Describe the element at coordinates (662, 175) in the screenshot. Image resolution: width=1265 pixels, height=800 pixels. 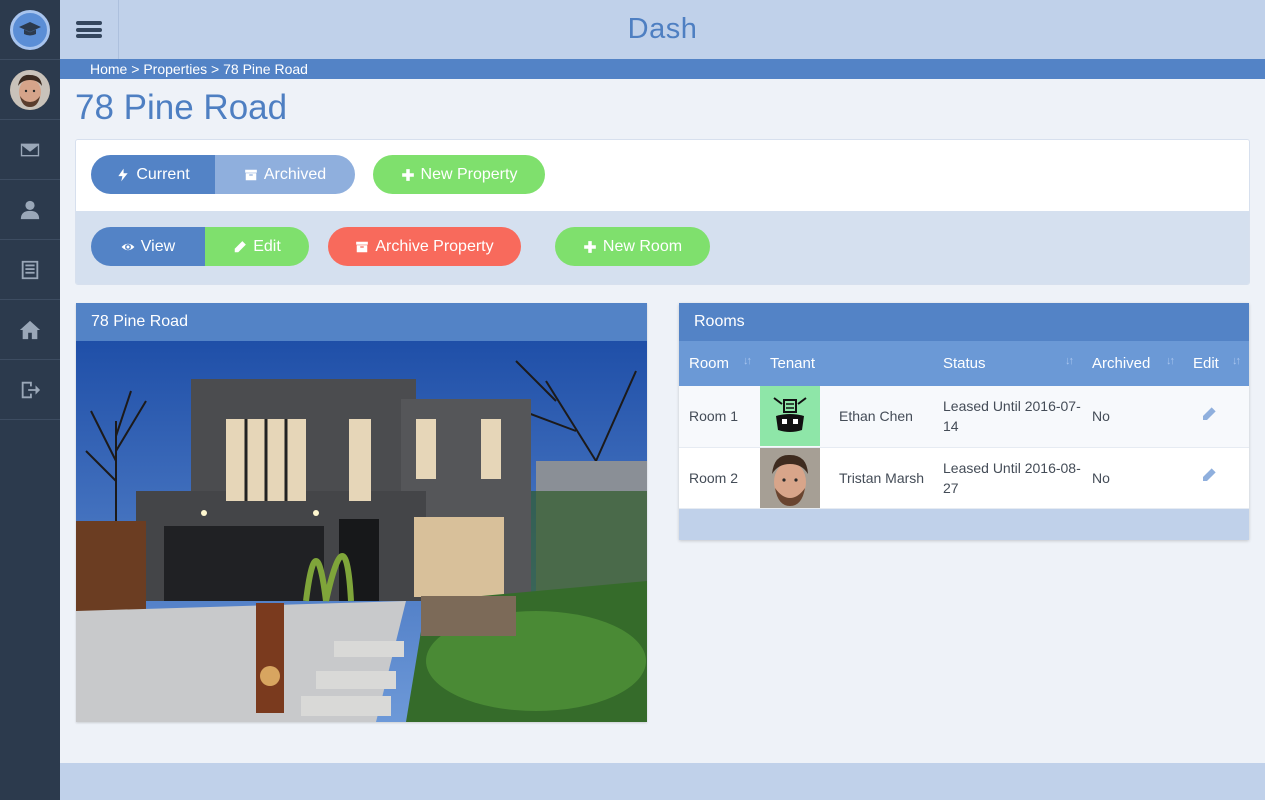
I see `property-filter-row: Current Archived New Property` at that location.